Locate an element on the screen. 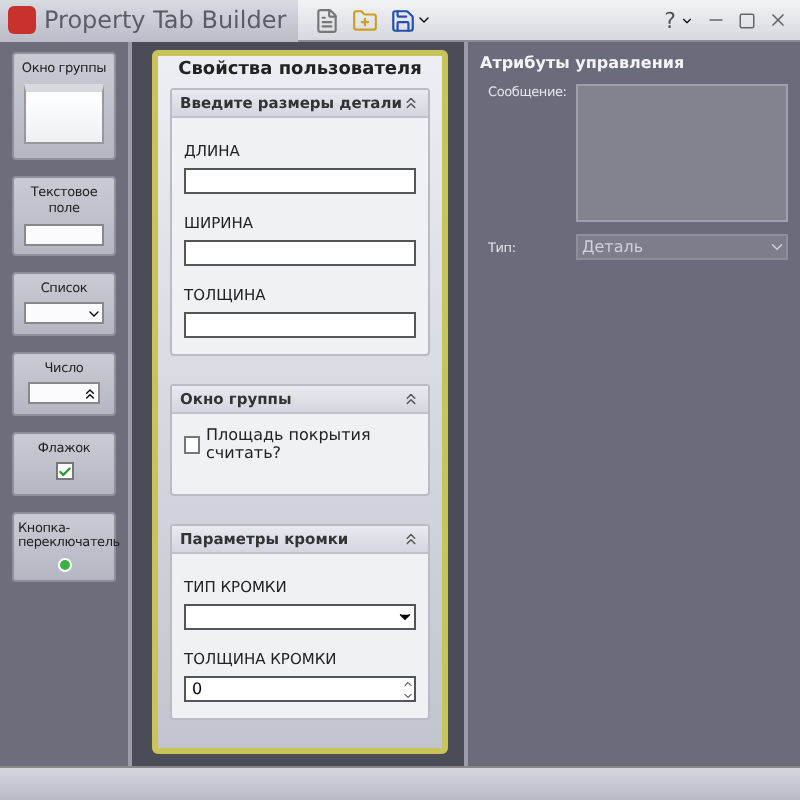 The image size is (800, 800). new-file-icon is located at coordinates (327, 20).